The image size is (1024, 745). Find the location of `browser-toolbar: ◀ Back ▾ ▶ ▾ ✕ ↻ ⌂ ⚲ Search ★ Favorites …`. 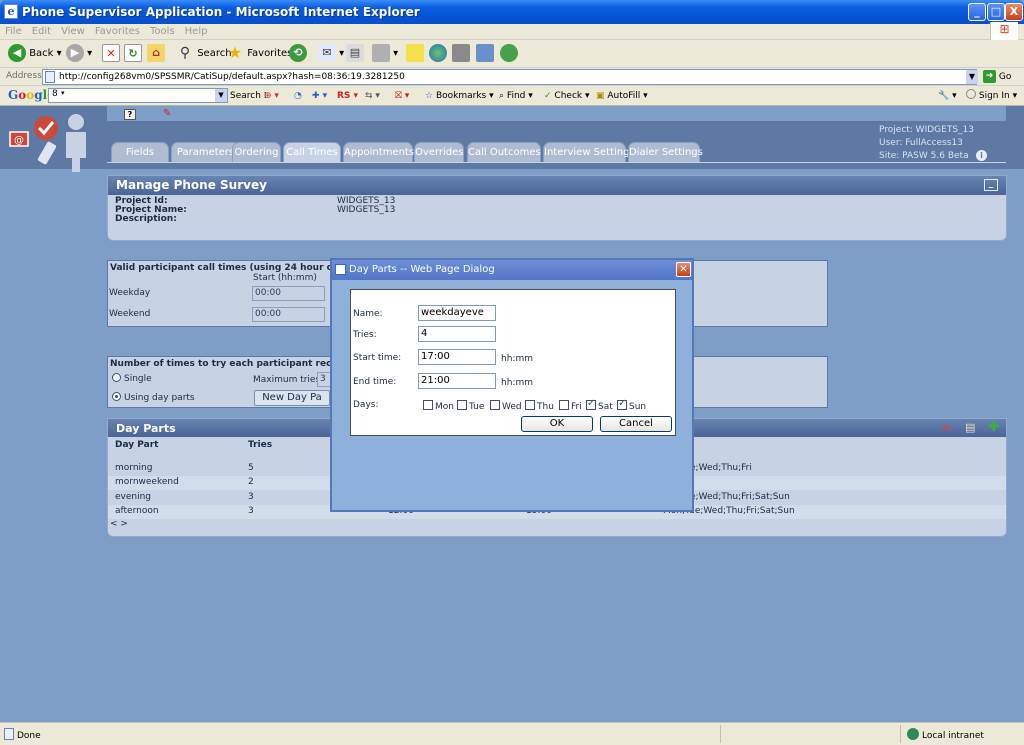

browser-toolbar: ◀ Back ▾ ▶ ▾ ✕ ↻ ⌂ ⚲ Search ★ Favorites … is located at coordinates (512, 54).